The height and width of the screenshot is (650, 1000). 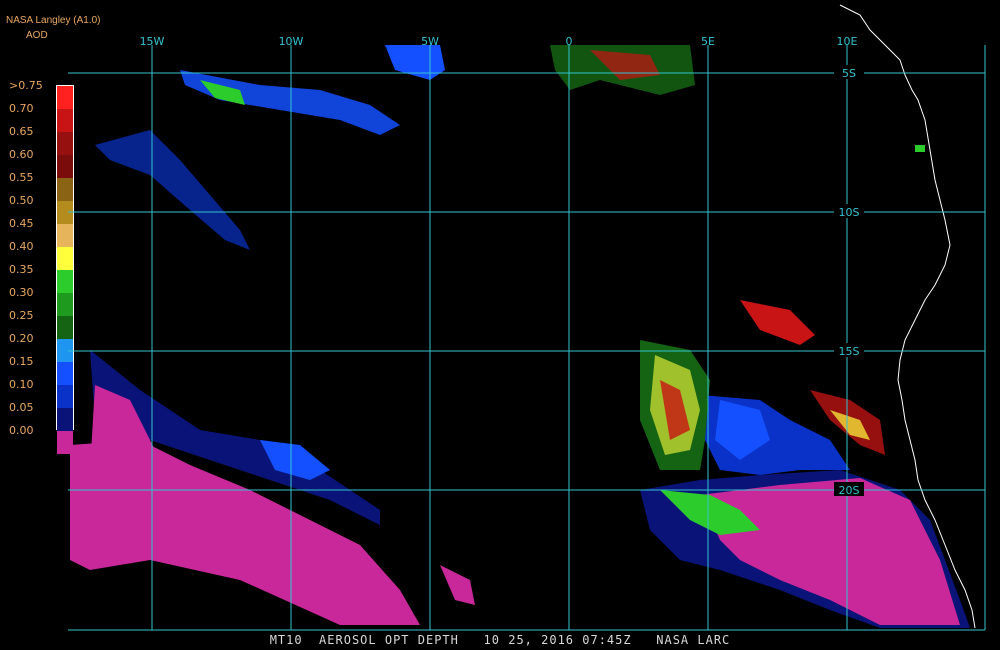 What do you see at coordinates (849, 212) in the screenshot?
I see `latitude-label: 10S` at bounding box center [849, 212].